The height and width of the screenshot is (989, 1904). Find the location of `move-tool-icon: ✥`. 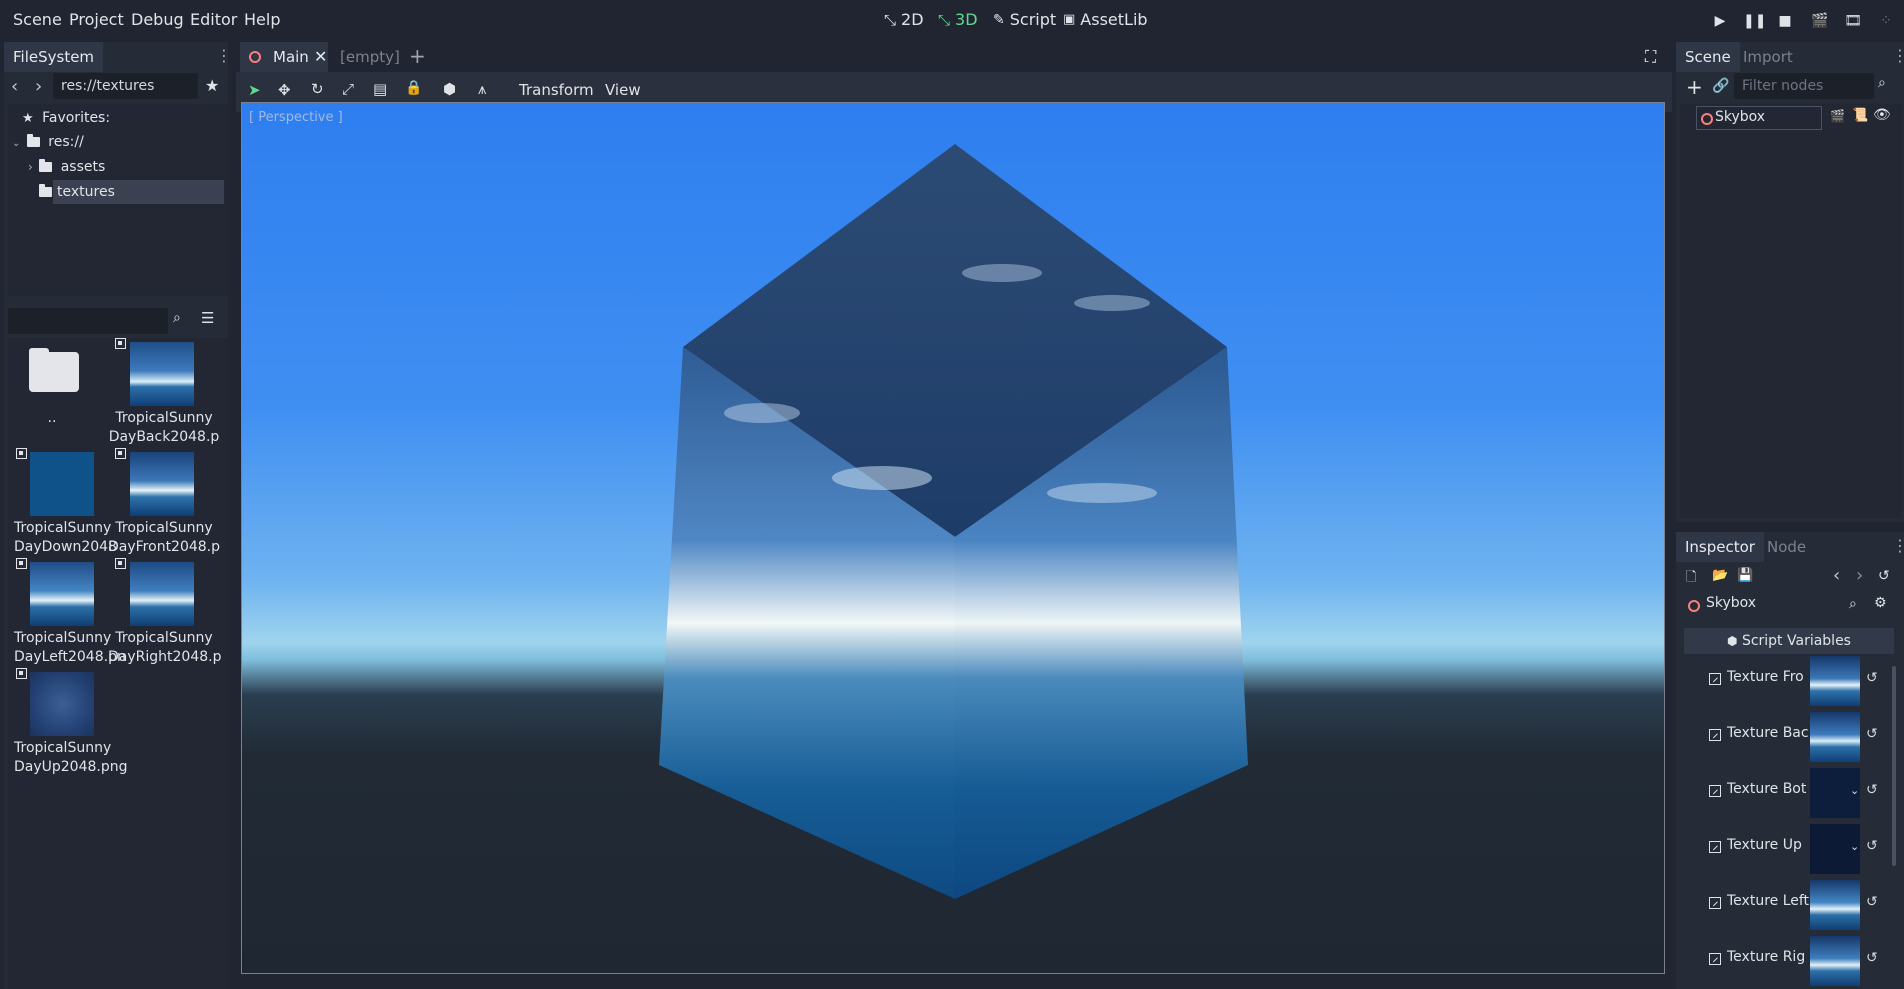

move-tool-icon: ✥ is located at coordinates (284, 90).